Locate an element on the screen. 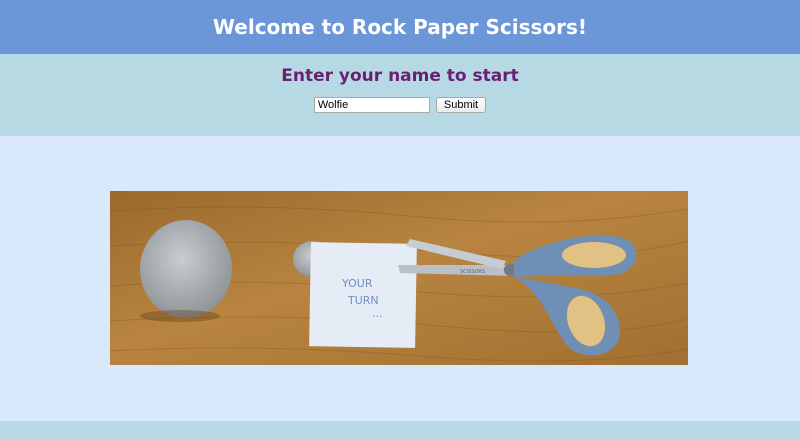 The width and height of the screenshot is (800, 440). name-form: Submit is located at coordinates (400, 105).